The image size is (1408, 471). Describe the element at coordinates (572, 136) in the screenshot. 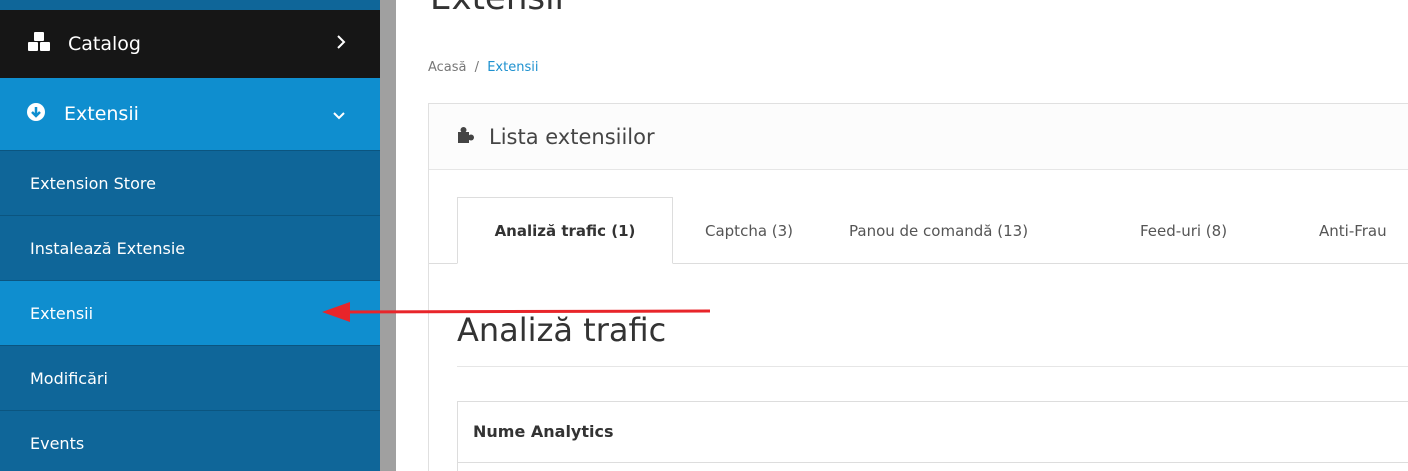

I see `panel-title: Lista extensiilor` at that location.